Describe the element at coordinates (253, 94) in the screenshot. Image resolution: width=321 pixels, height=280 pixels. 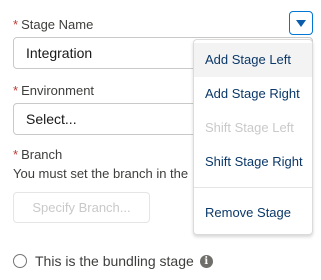
I see `menu-item-add-stage-right: Add Stage Right` at that location.